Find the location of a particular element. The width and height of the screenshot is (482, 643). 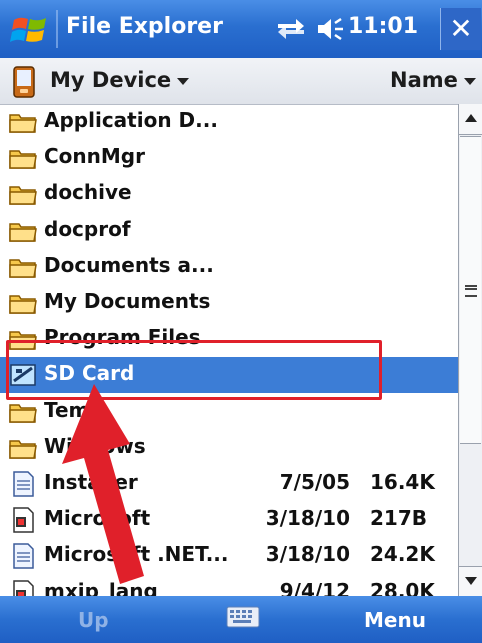

sort-dropdown: Name is located at coordinates (433, 80).